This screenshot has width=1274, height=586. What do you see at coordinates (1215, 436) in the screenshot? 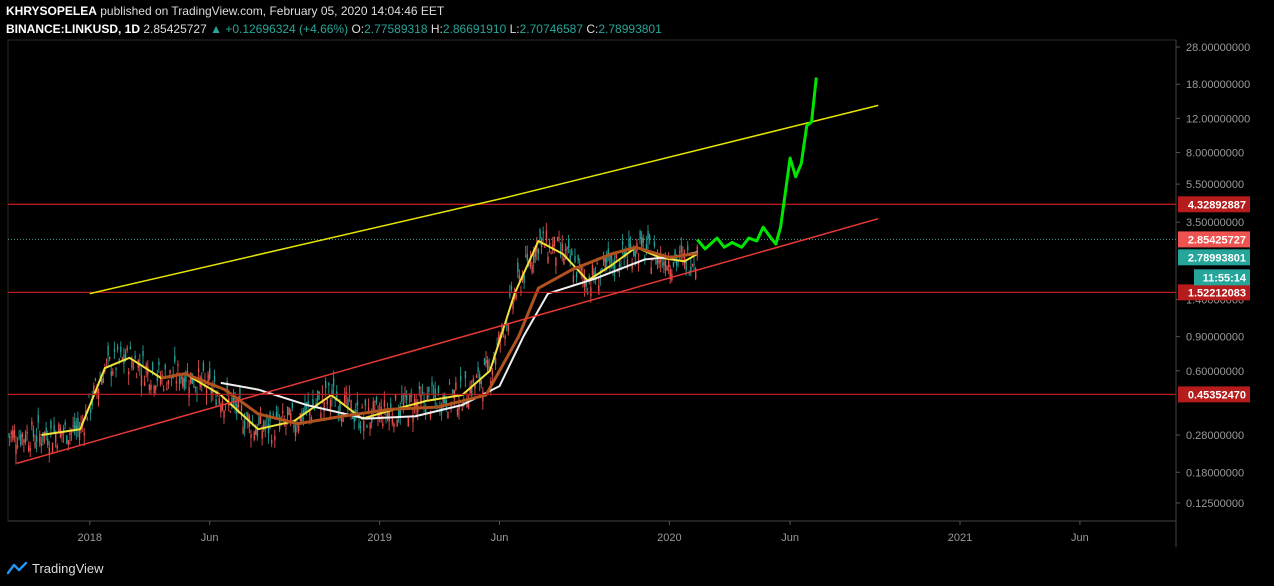
I see `price-tick-label: 0.28000000` at bounding box center [1215, 436].